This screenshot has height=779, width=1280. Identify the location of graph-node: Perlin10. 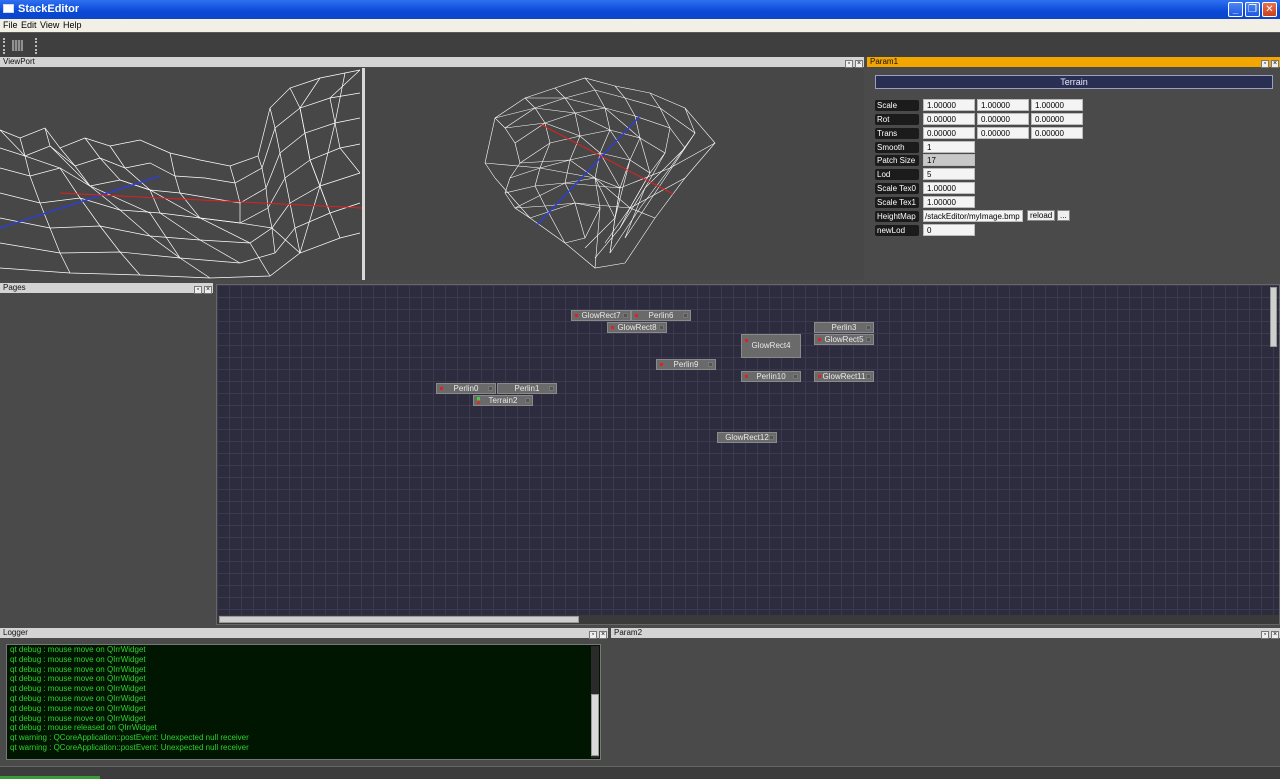
(771, 376).